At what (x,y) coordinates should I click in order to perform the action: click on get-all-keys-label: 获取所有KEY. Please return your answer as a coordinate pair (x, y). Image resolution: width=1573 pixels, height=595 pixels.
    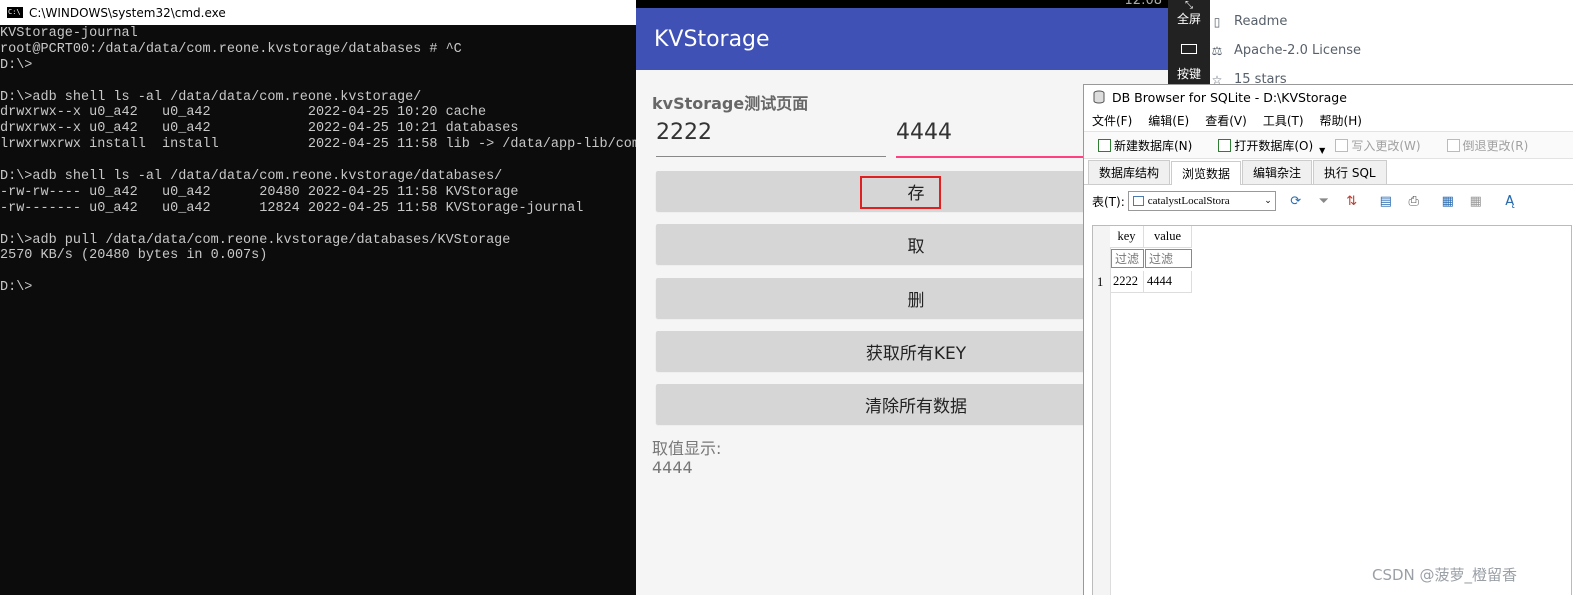
    Looking at the image, I should click on (916, 353).